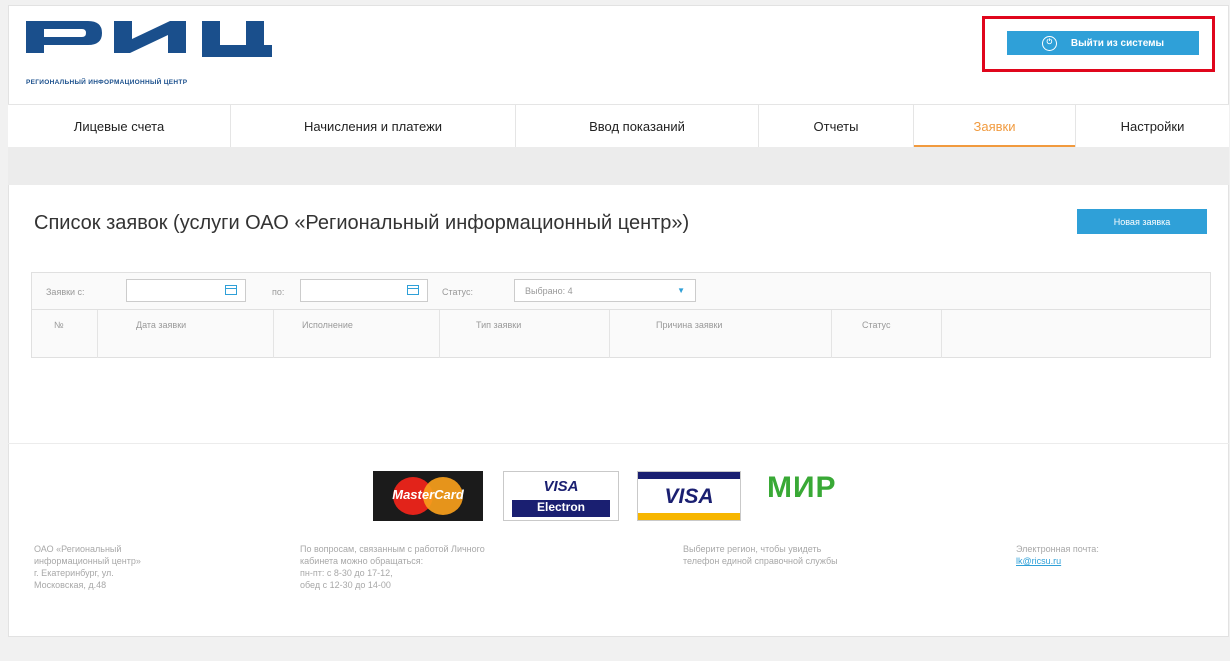 This screenshot has width=1230, height=661. I want to click on footer-text: Электронная почта:, so click(1057, 549).